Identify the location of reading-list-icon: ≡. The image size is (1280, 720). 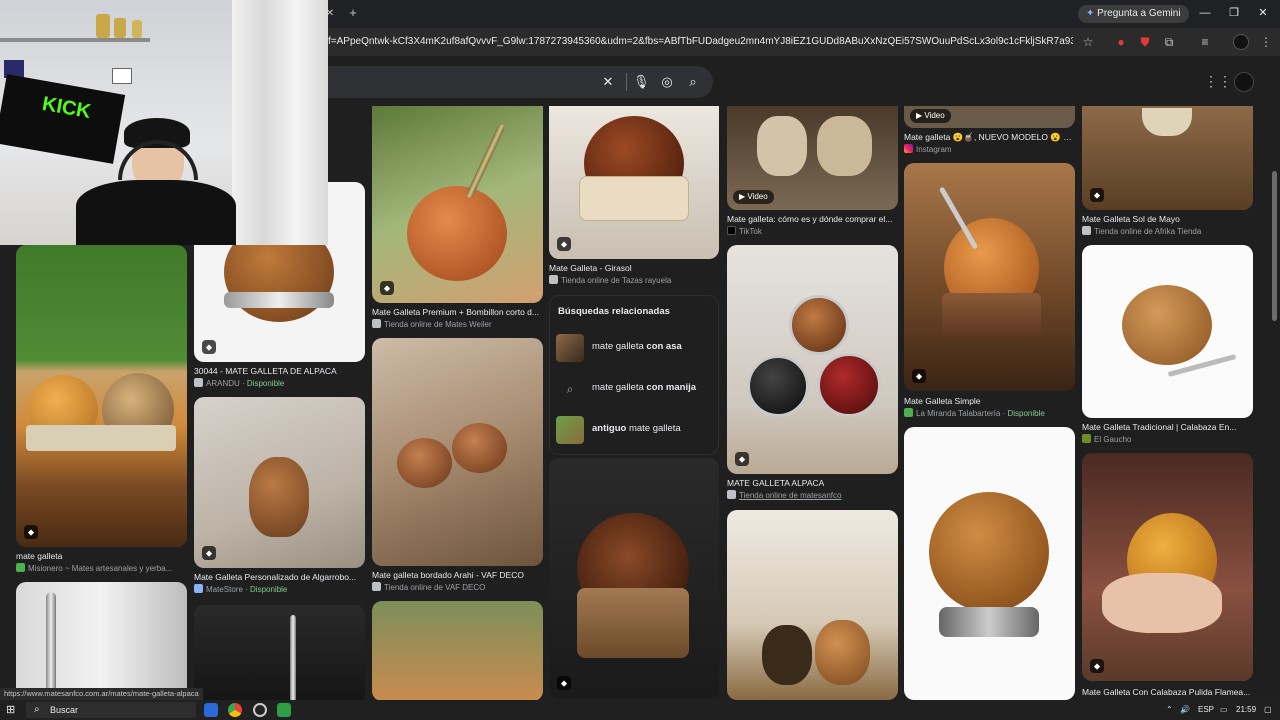
(1205, 42).